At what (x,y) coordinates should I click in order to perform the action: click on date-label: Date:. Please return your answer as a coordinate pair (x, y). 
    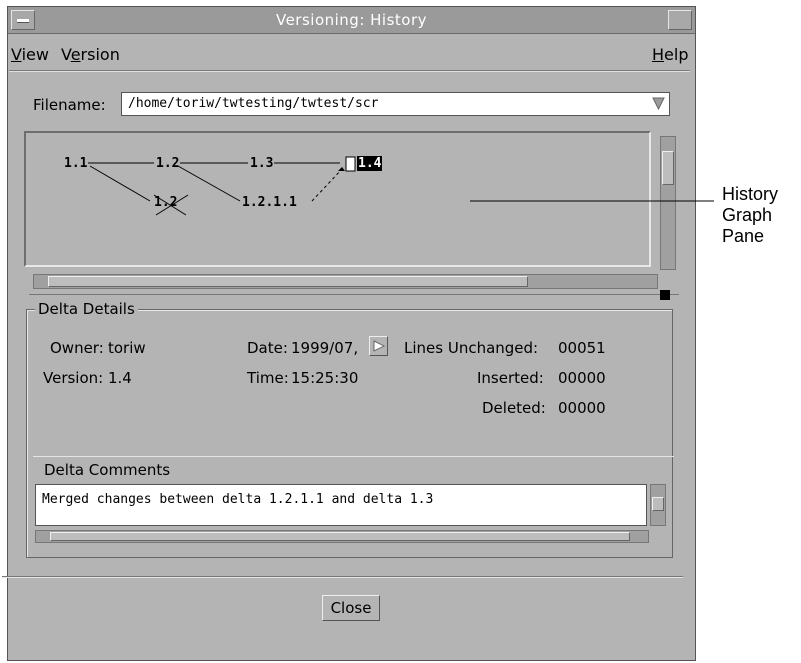
    Looking at the image, I should click on (267, 348).